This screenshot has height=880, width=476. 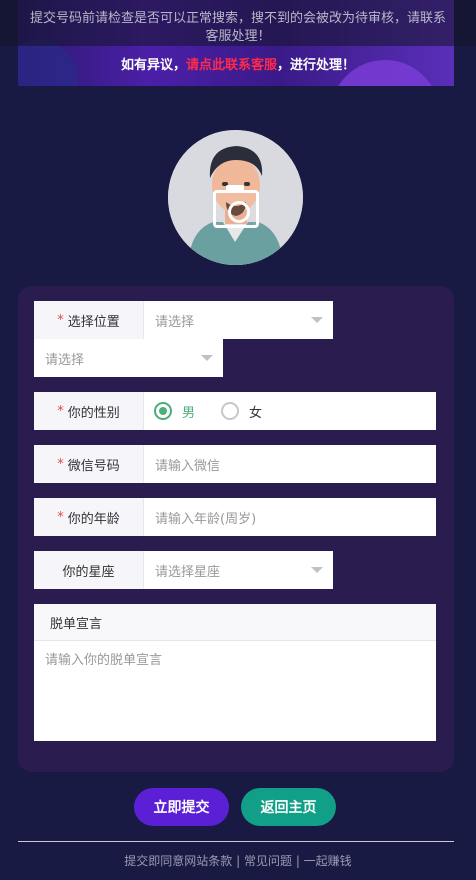 I want to click on footer-terms-link: 提交即同意网站条款, so click(x=178, y=861).